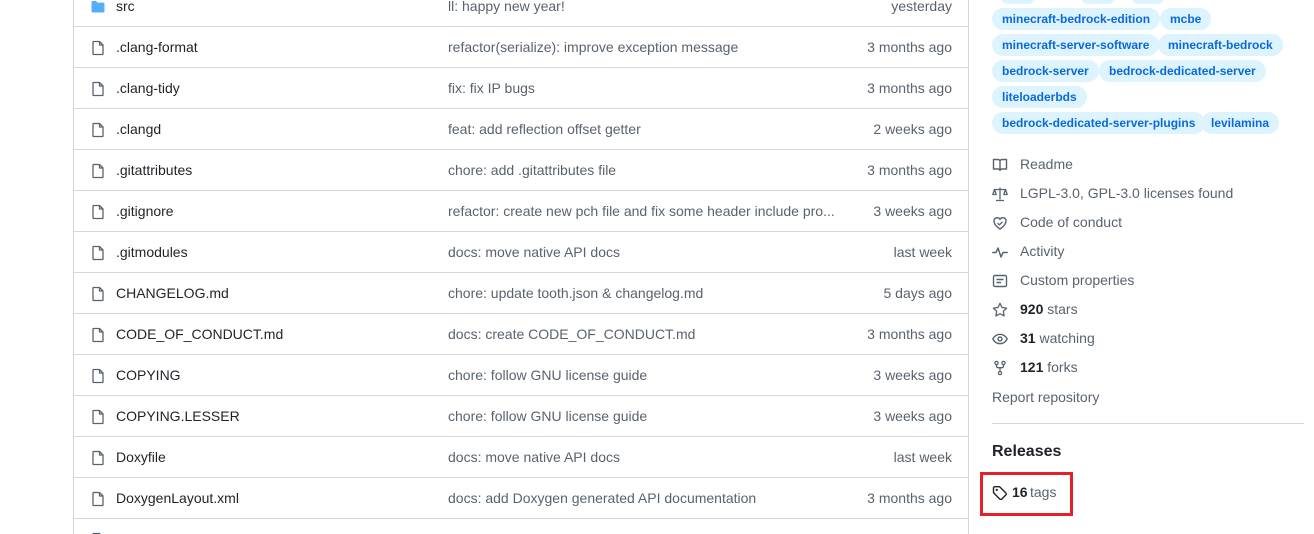  What do you see at coordinates (643, 170) in the screenshot?
I see `commit-message-link: chore: add .gitattributes file` at bounding box center [643, 170].